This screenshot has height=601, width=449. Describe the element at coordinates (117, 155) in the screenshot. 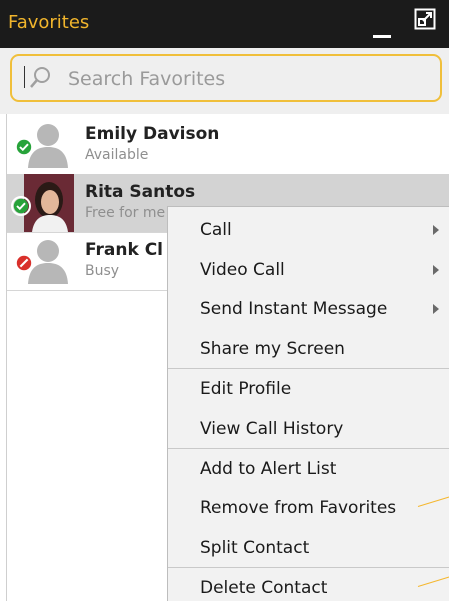

I see `contact-status: Available` at that location.